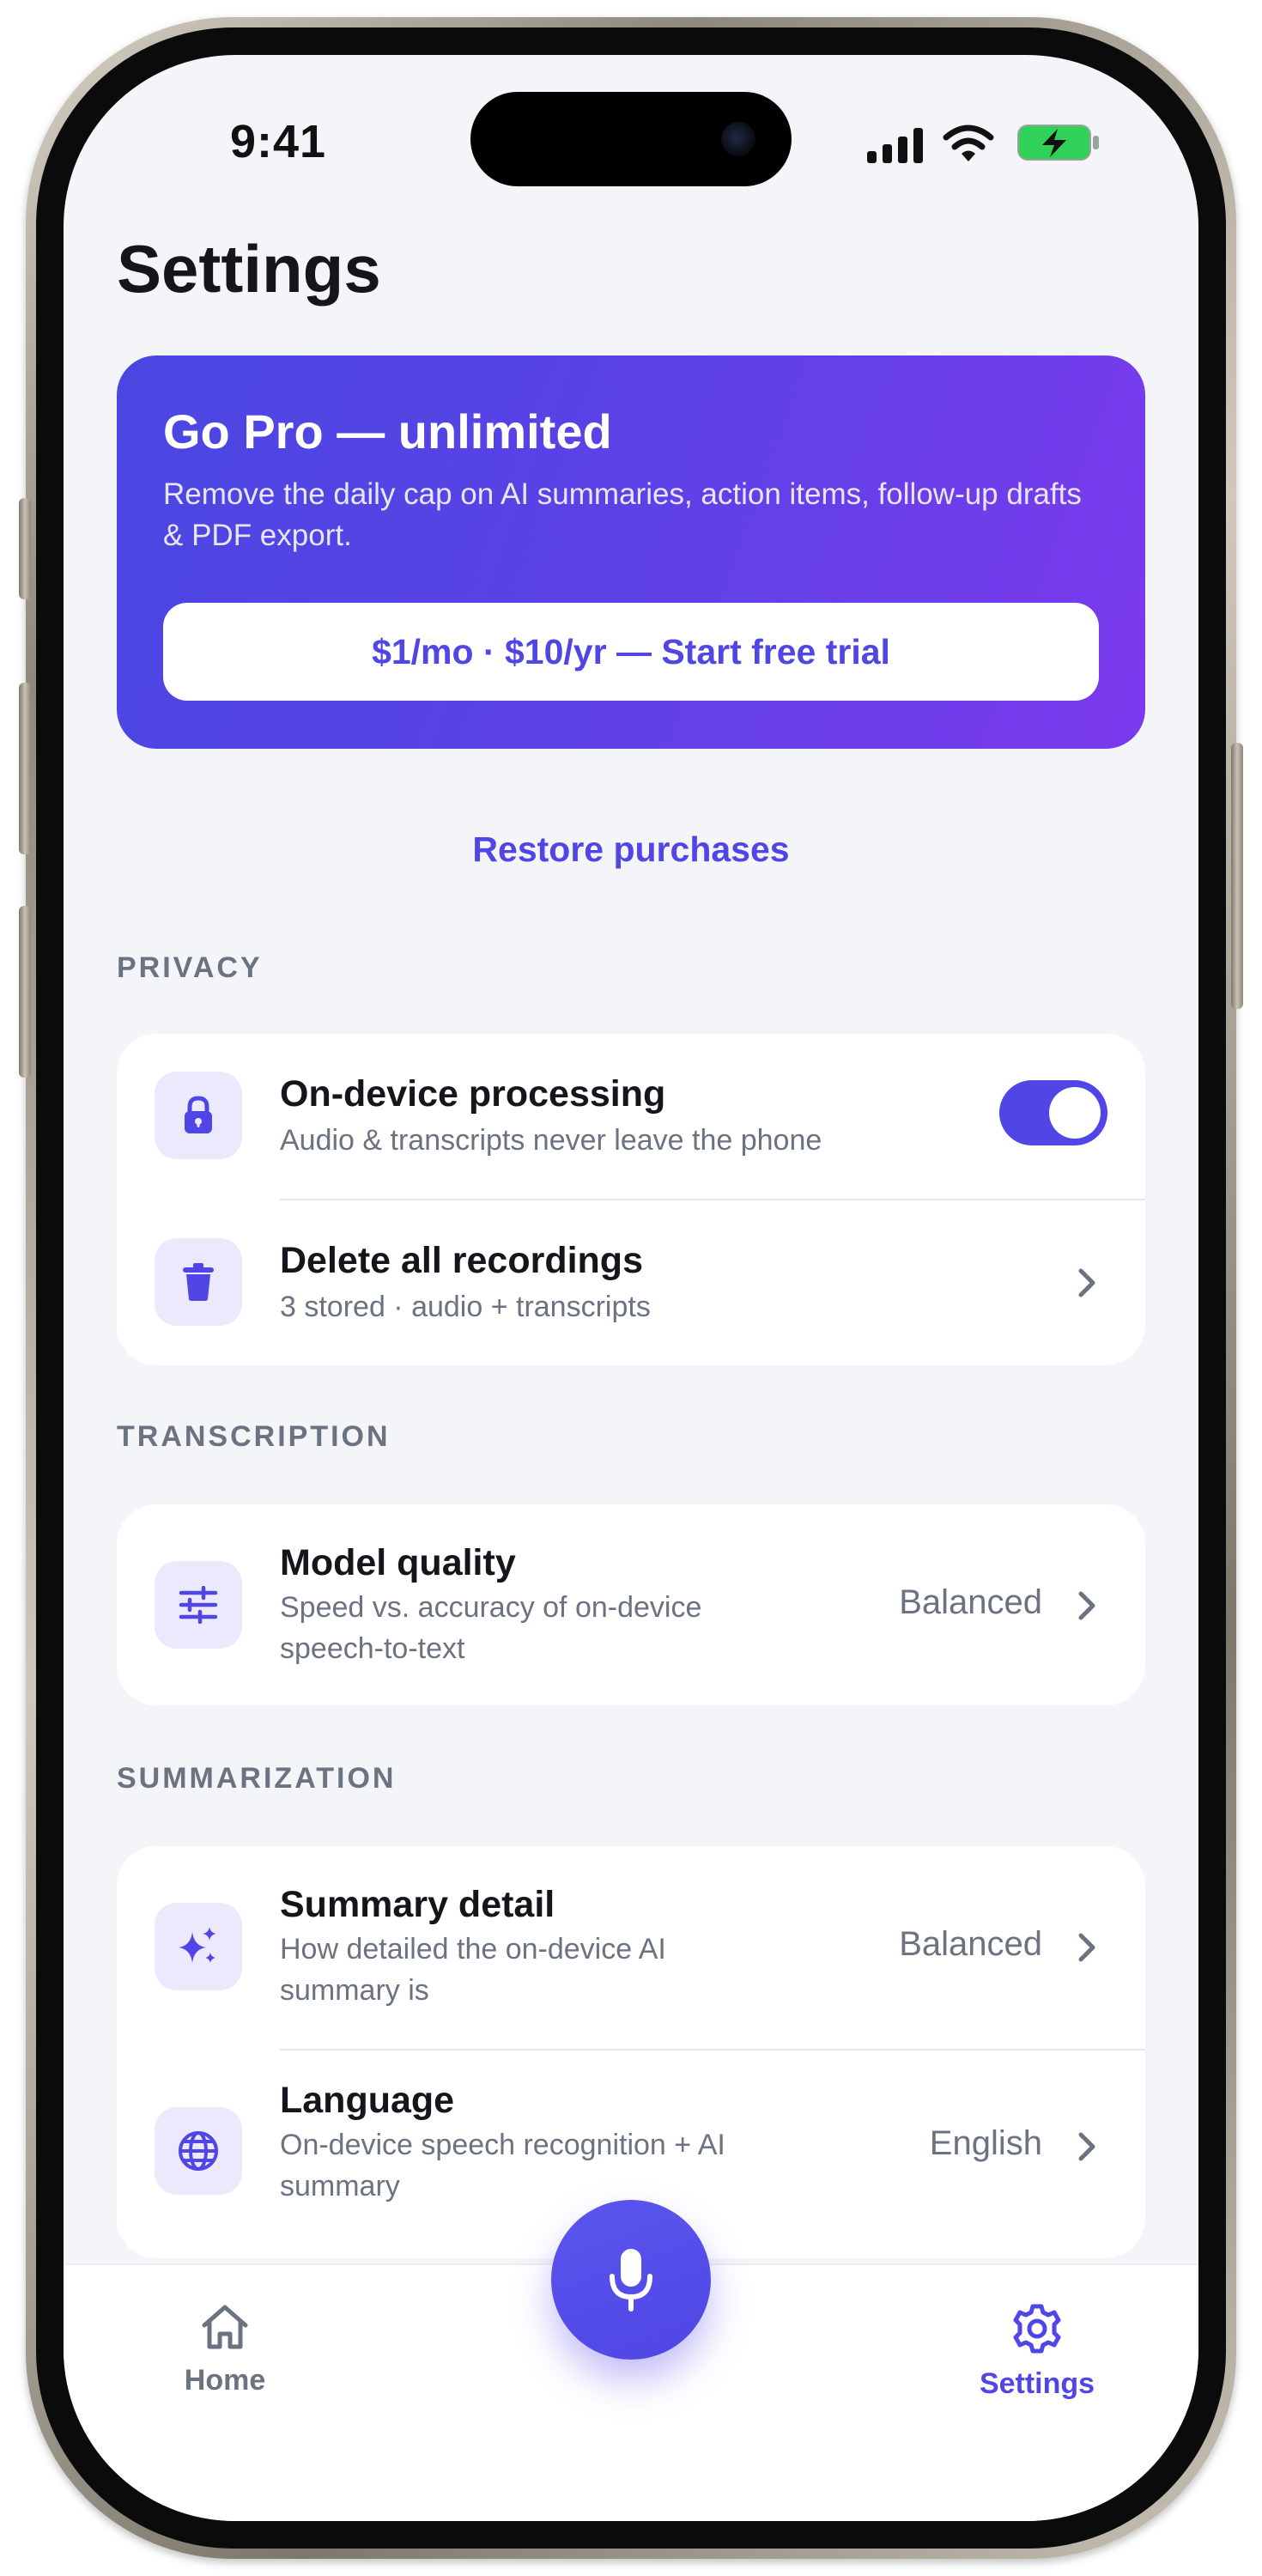 This screenshot has width=1262, height=2576. Describe the element at coordinates (25, 992) in the screenshot. I see `volume-down-button` at that location.